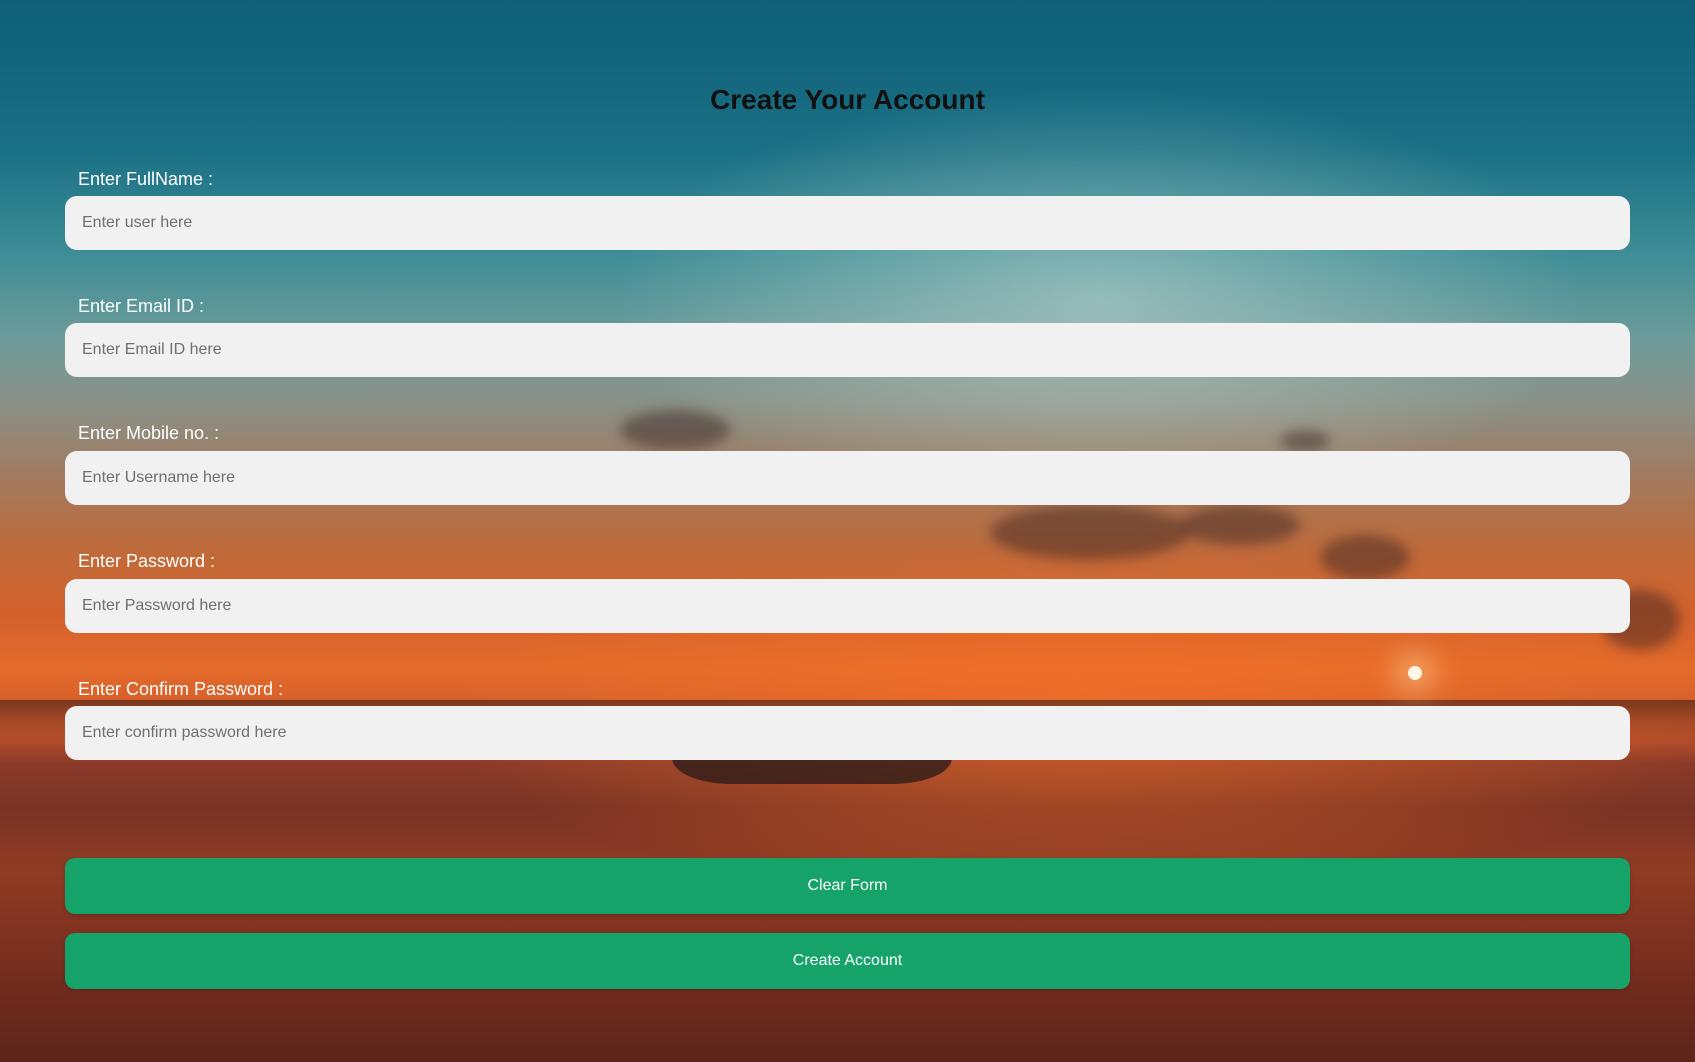 This screenshot has width=1695, height=1062. What do you see at coordinates (847, 961) in the screenshot?
I see `create-account-button: Create Account` at bounding box center [847, 961].